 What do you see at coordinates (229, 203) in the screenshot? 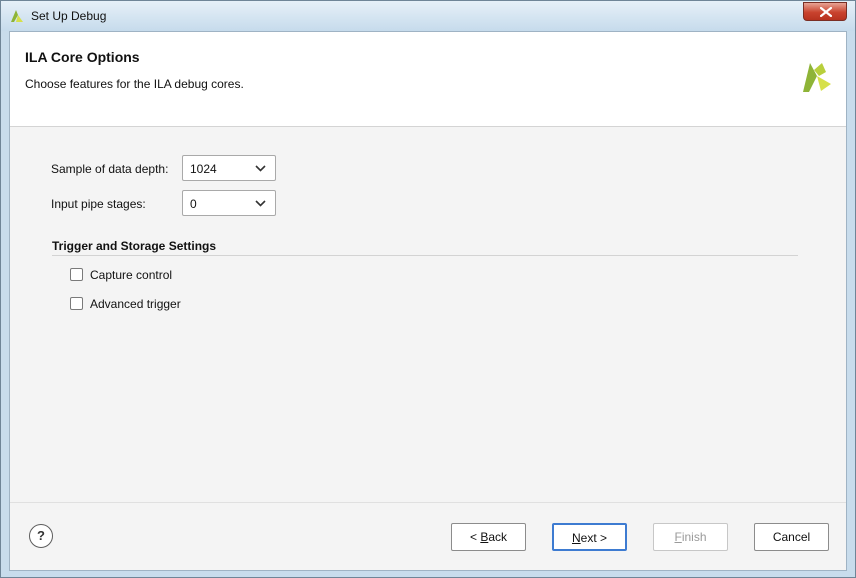
I see `pipe-stages-select: 0` at bounding box center [229, 203].